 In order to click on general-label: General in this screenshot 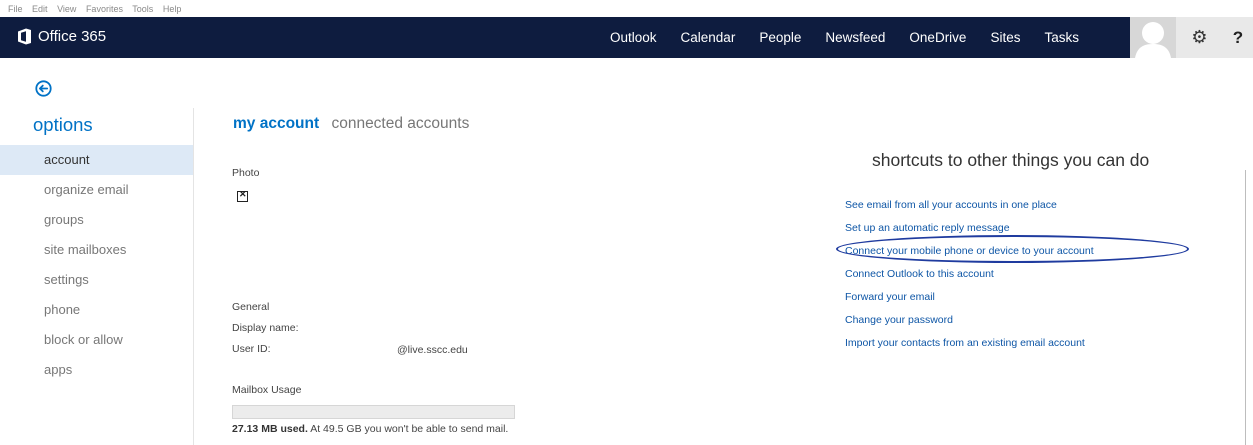, I will do `click(251, 307)`.